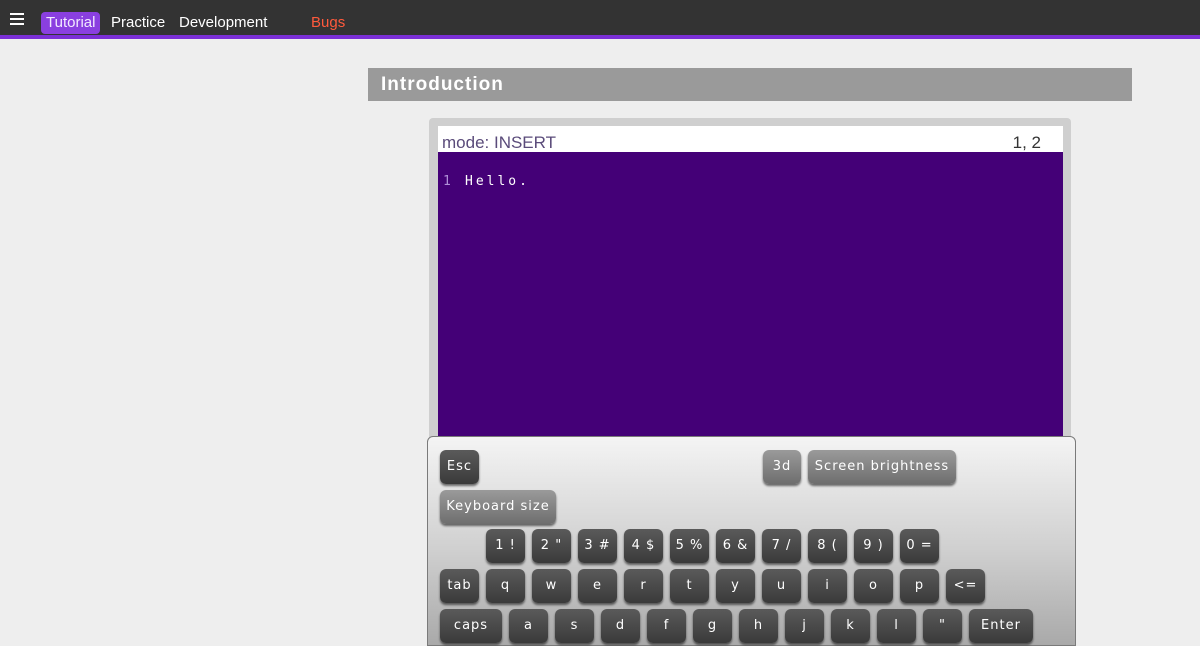 The width and height of the screenshot is (1200, 646). What do you see at coordinates (499, 142) in the screenshot?
I see `mode-indicator: mode: INSERT` at bounding box center [499, 142].